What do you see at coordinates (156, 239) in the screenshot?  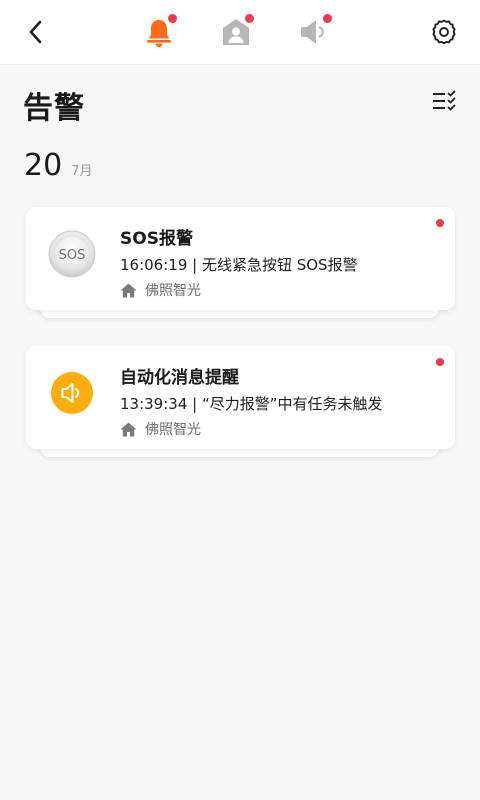 I see `alert-title: SOS报警` at bounding box center [156, 239].